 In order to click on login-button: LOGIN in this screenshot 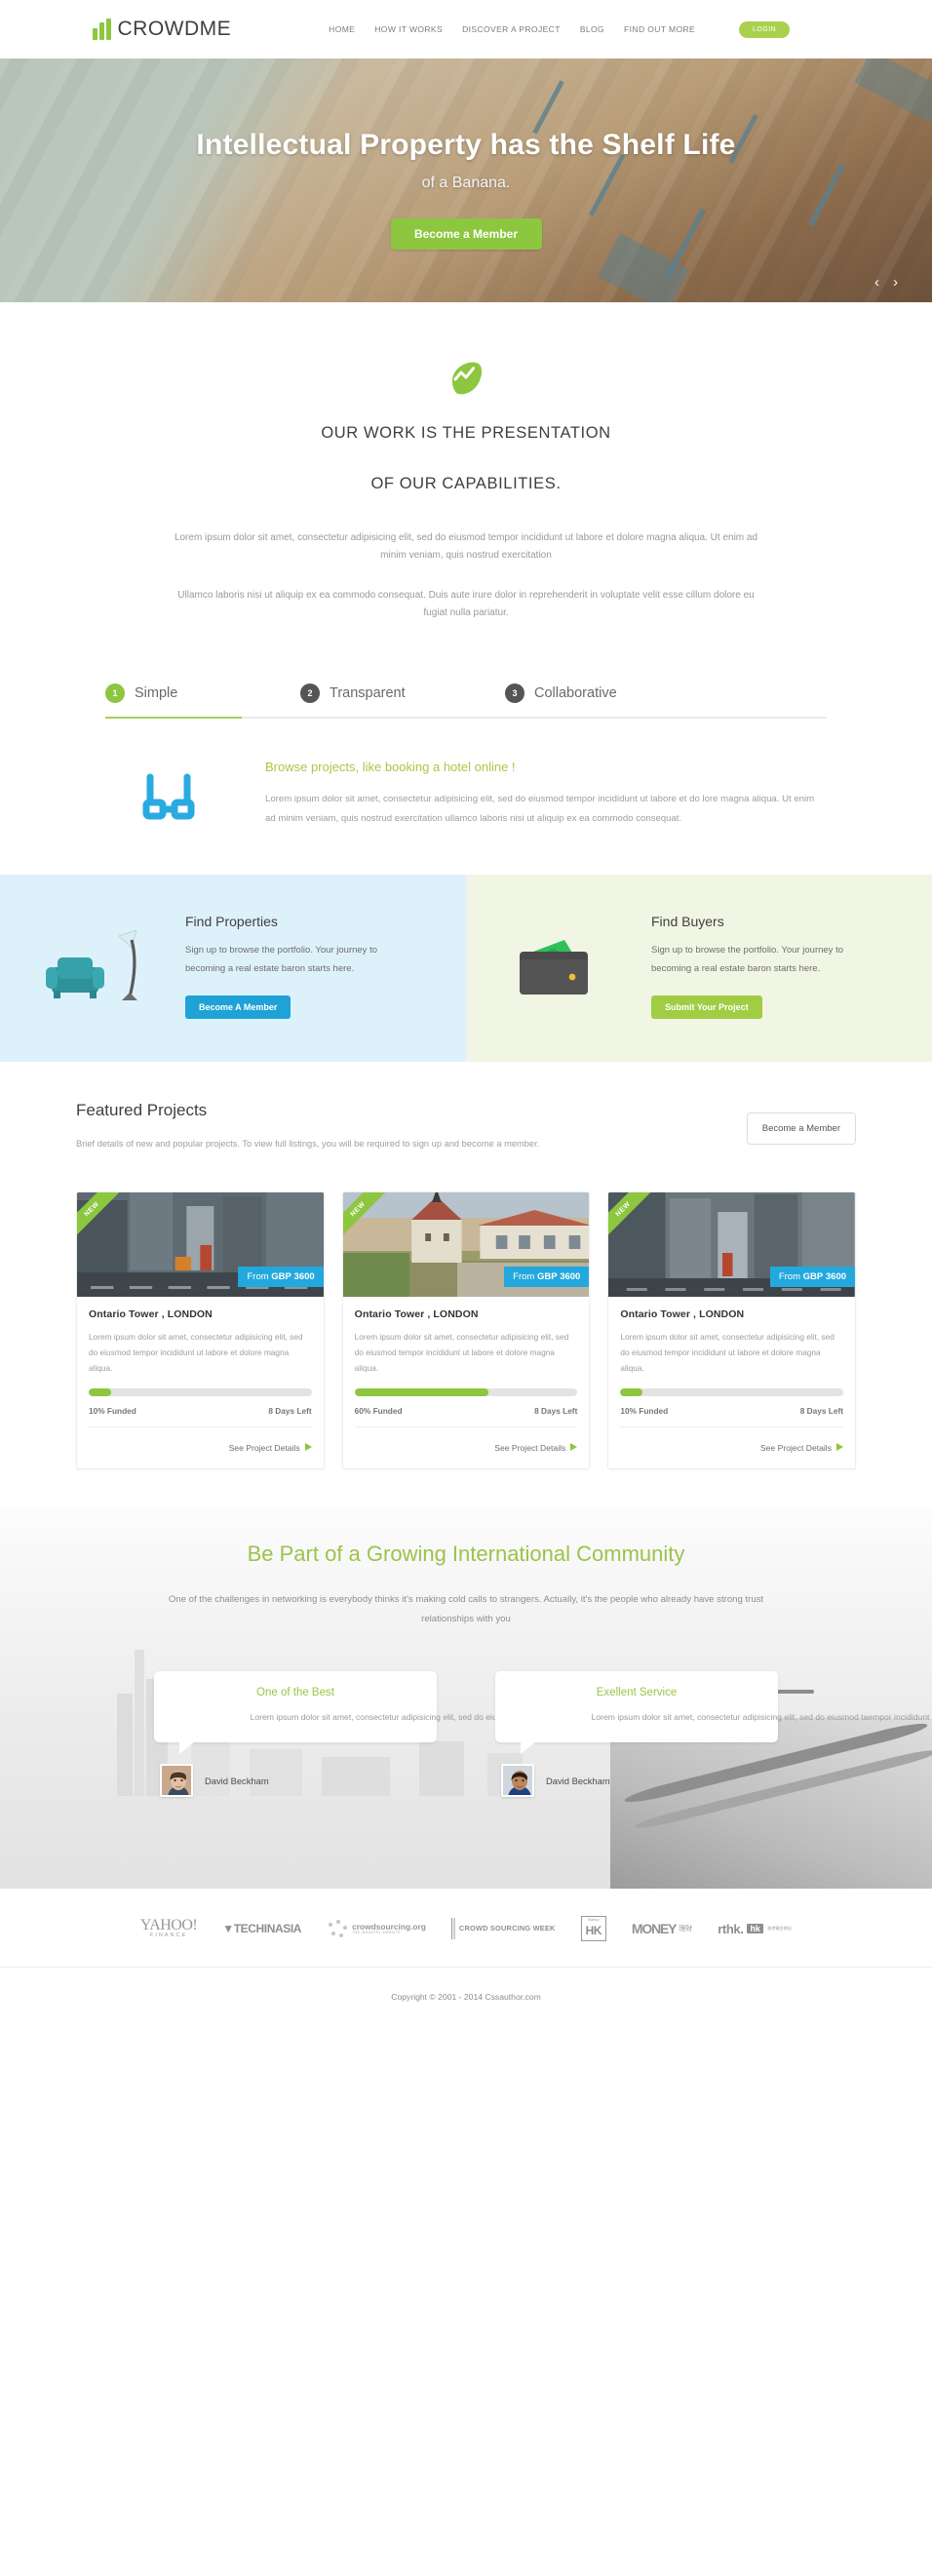, I will do `click(765, 29)`.